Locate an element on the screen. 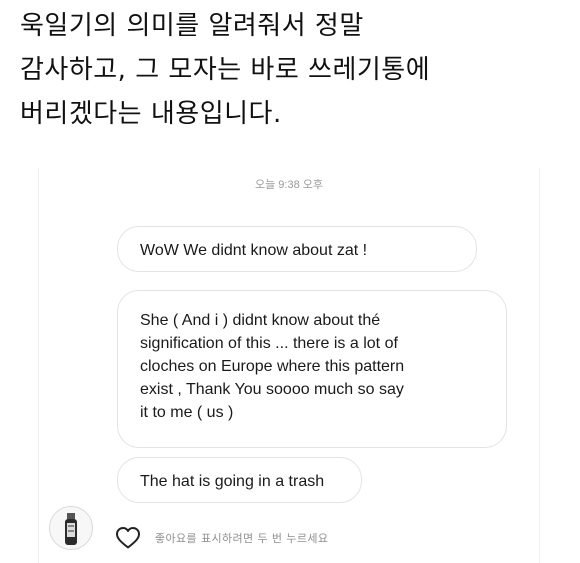  bottle-avatar-icon is located at coordinates (71, 528).